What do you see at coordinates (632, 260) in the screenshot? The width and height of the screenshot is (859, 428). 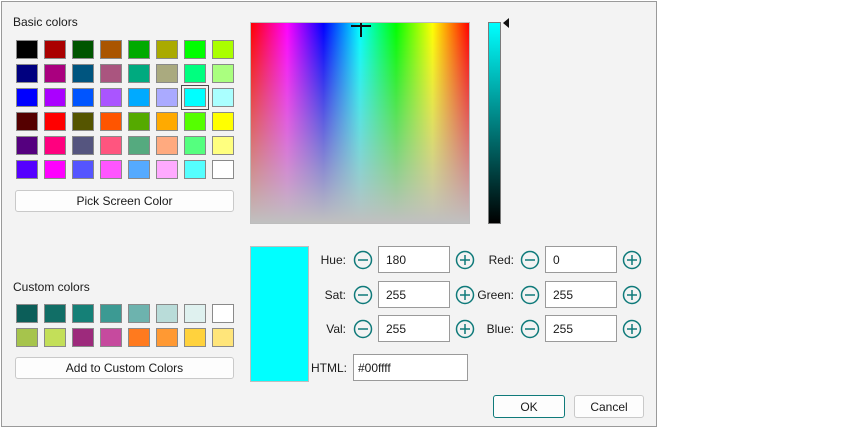 I see `red-increment-icon` at bounding box center [632, 260].